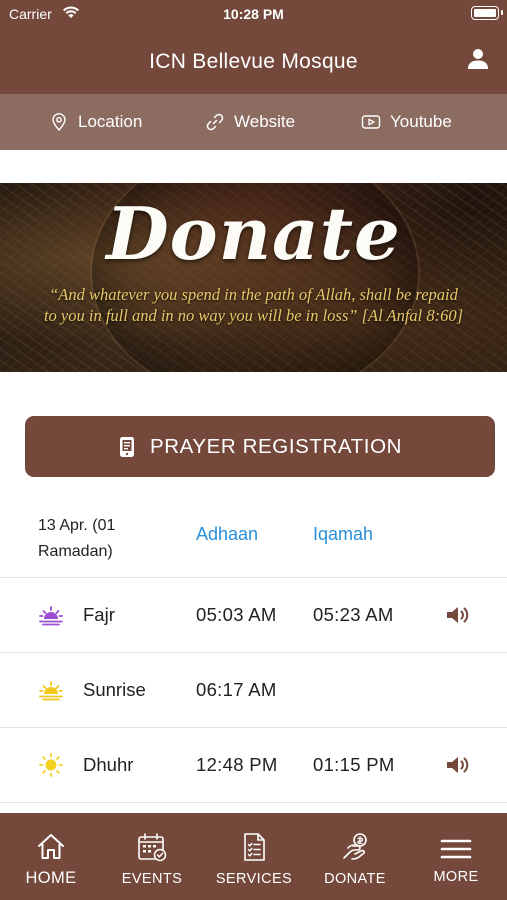 The image size is (507, 900). What do you see at coordinates (254, 847) in the screenshot?
I see `checklist-icon` at bounding box center [254, 847].